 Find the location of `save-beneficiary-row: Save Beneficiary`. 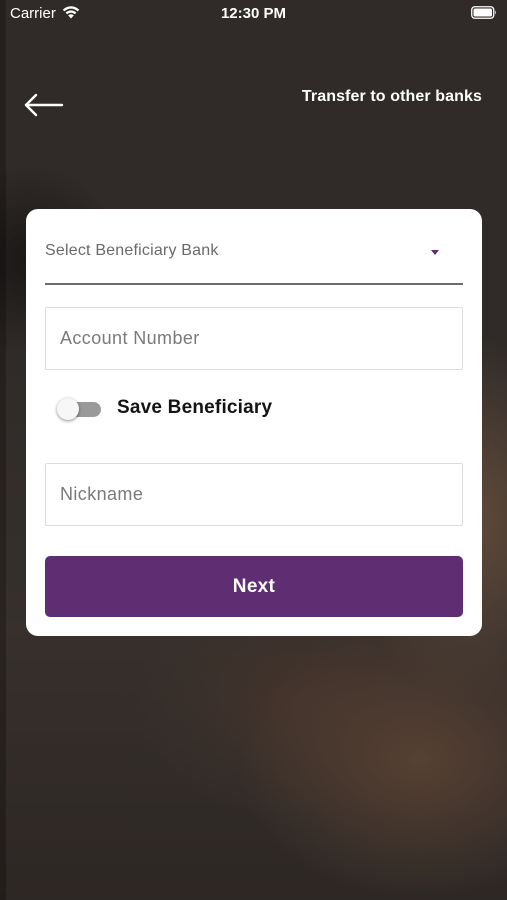

save-beneficiary-row: Save Beneficiary is located at coordinates (256, 409).